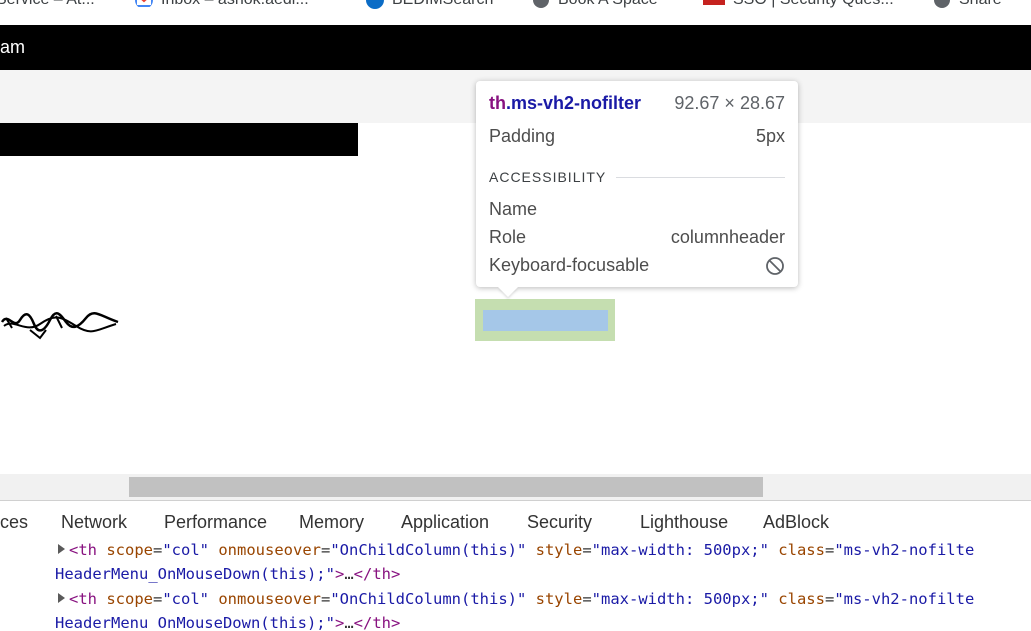 The width and height of the screenshot is (1031, 631). What do you see at coordinates (508, 237) in the screenshot?
I see `role-label: Role` at bounding box center [508, 237].